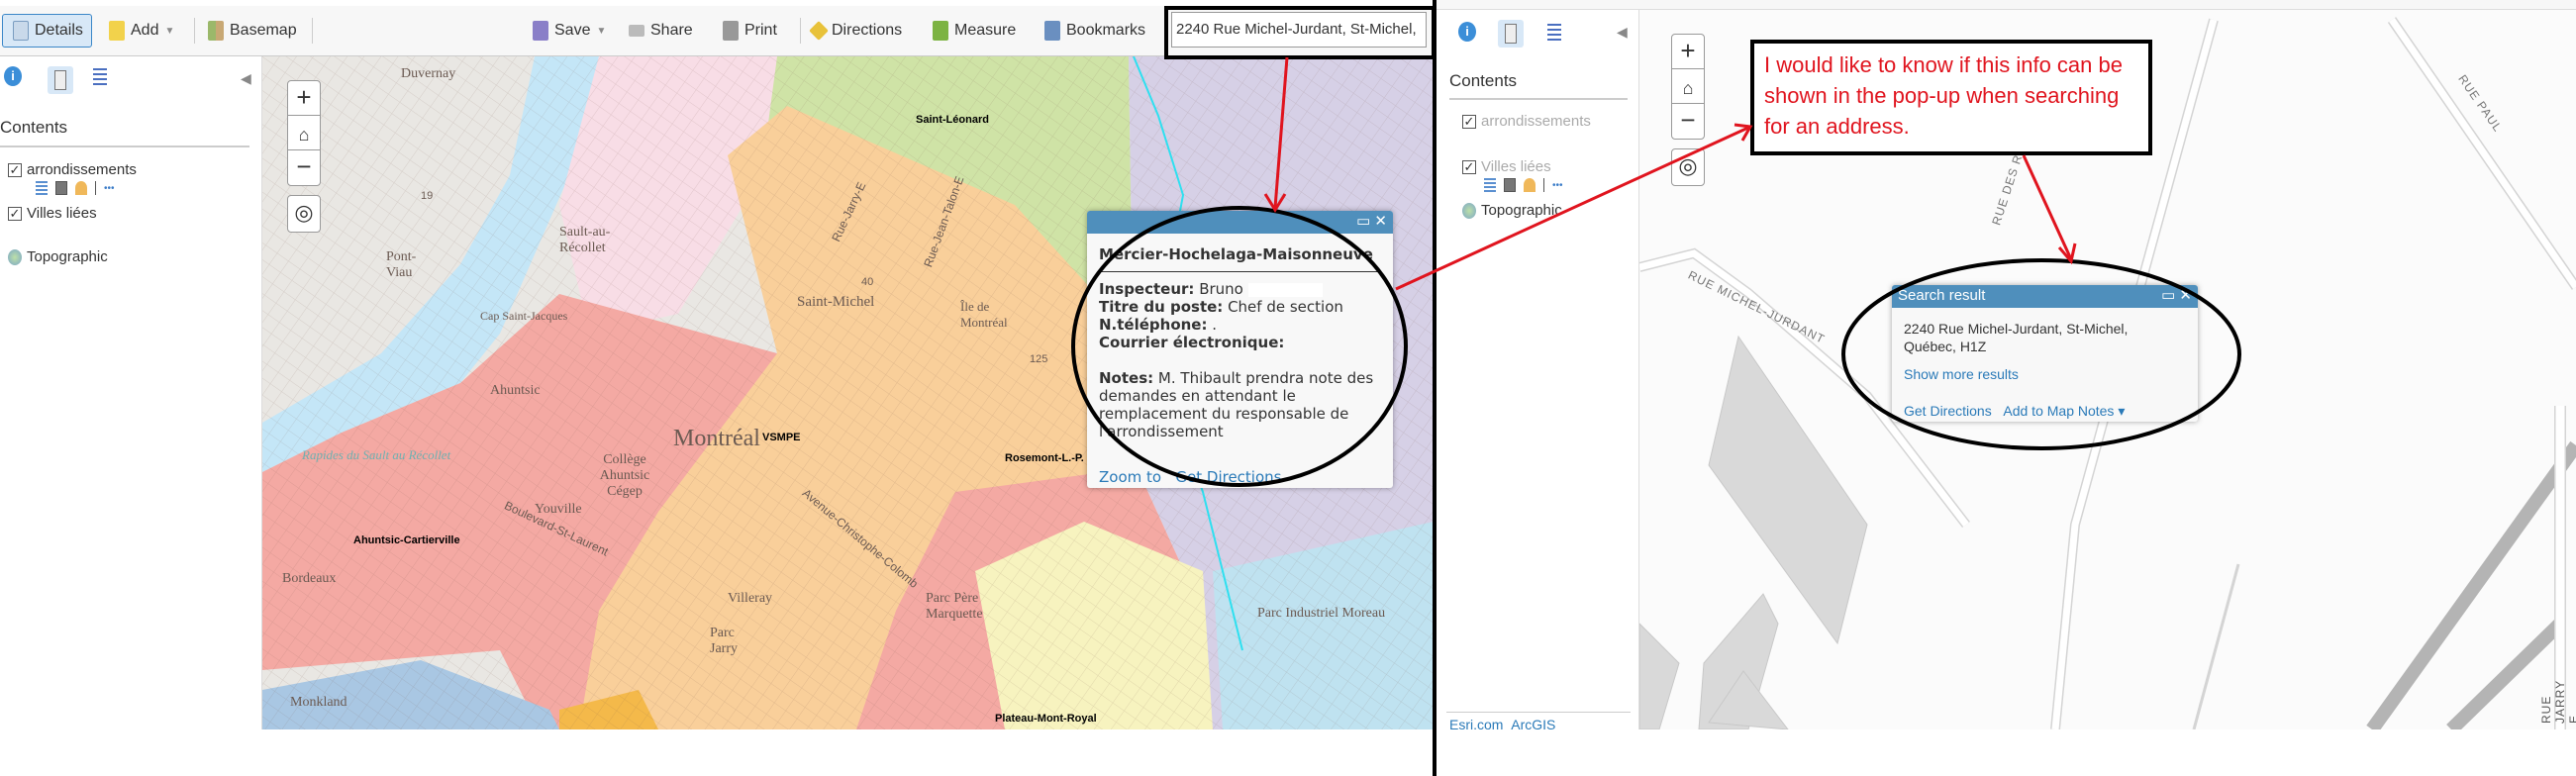 The height and width of the screenshot is (776, 2576). I want to click on road, so click(2216, 646).